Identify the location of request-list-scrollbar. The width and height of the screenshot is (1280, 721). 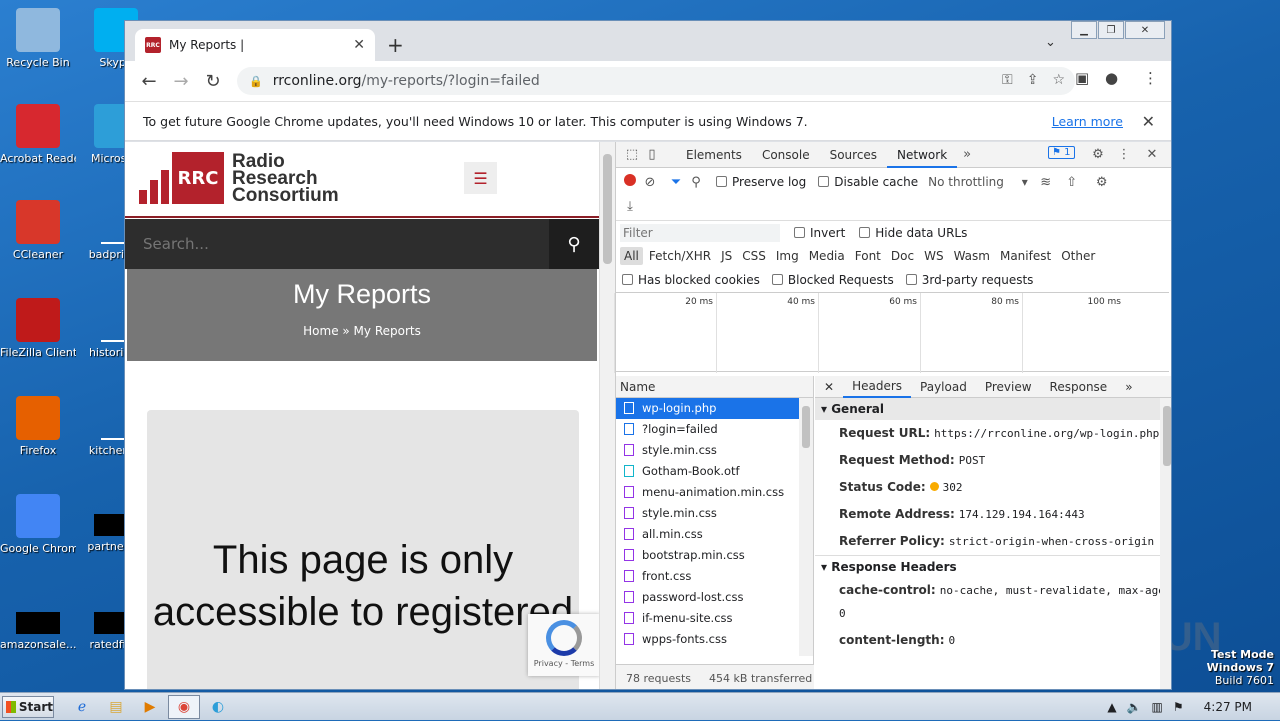
(806, 527).